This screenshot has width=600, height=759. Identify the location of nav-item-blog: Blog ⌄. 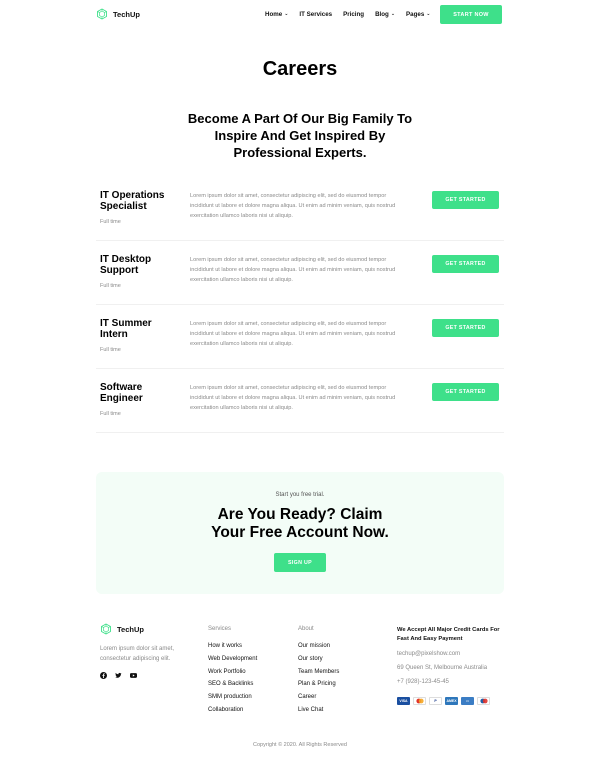
(385, 14).